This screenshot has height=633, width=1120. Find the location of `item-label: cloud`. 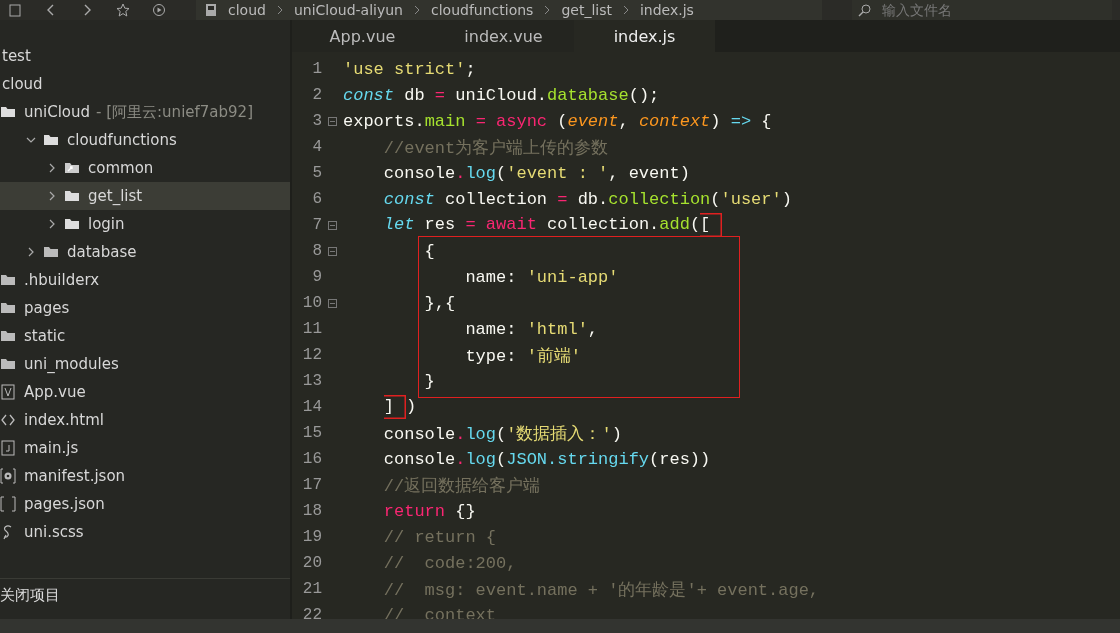

item-label: cloud is located at coordinates (22, 84).